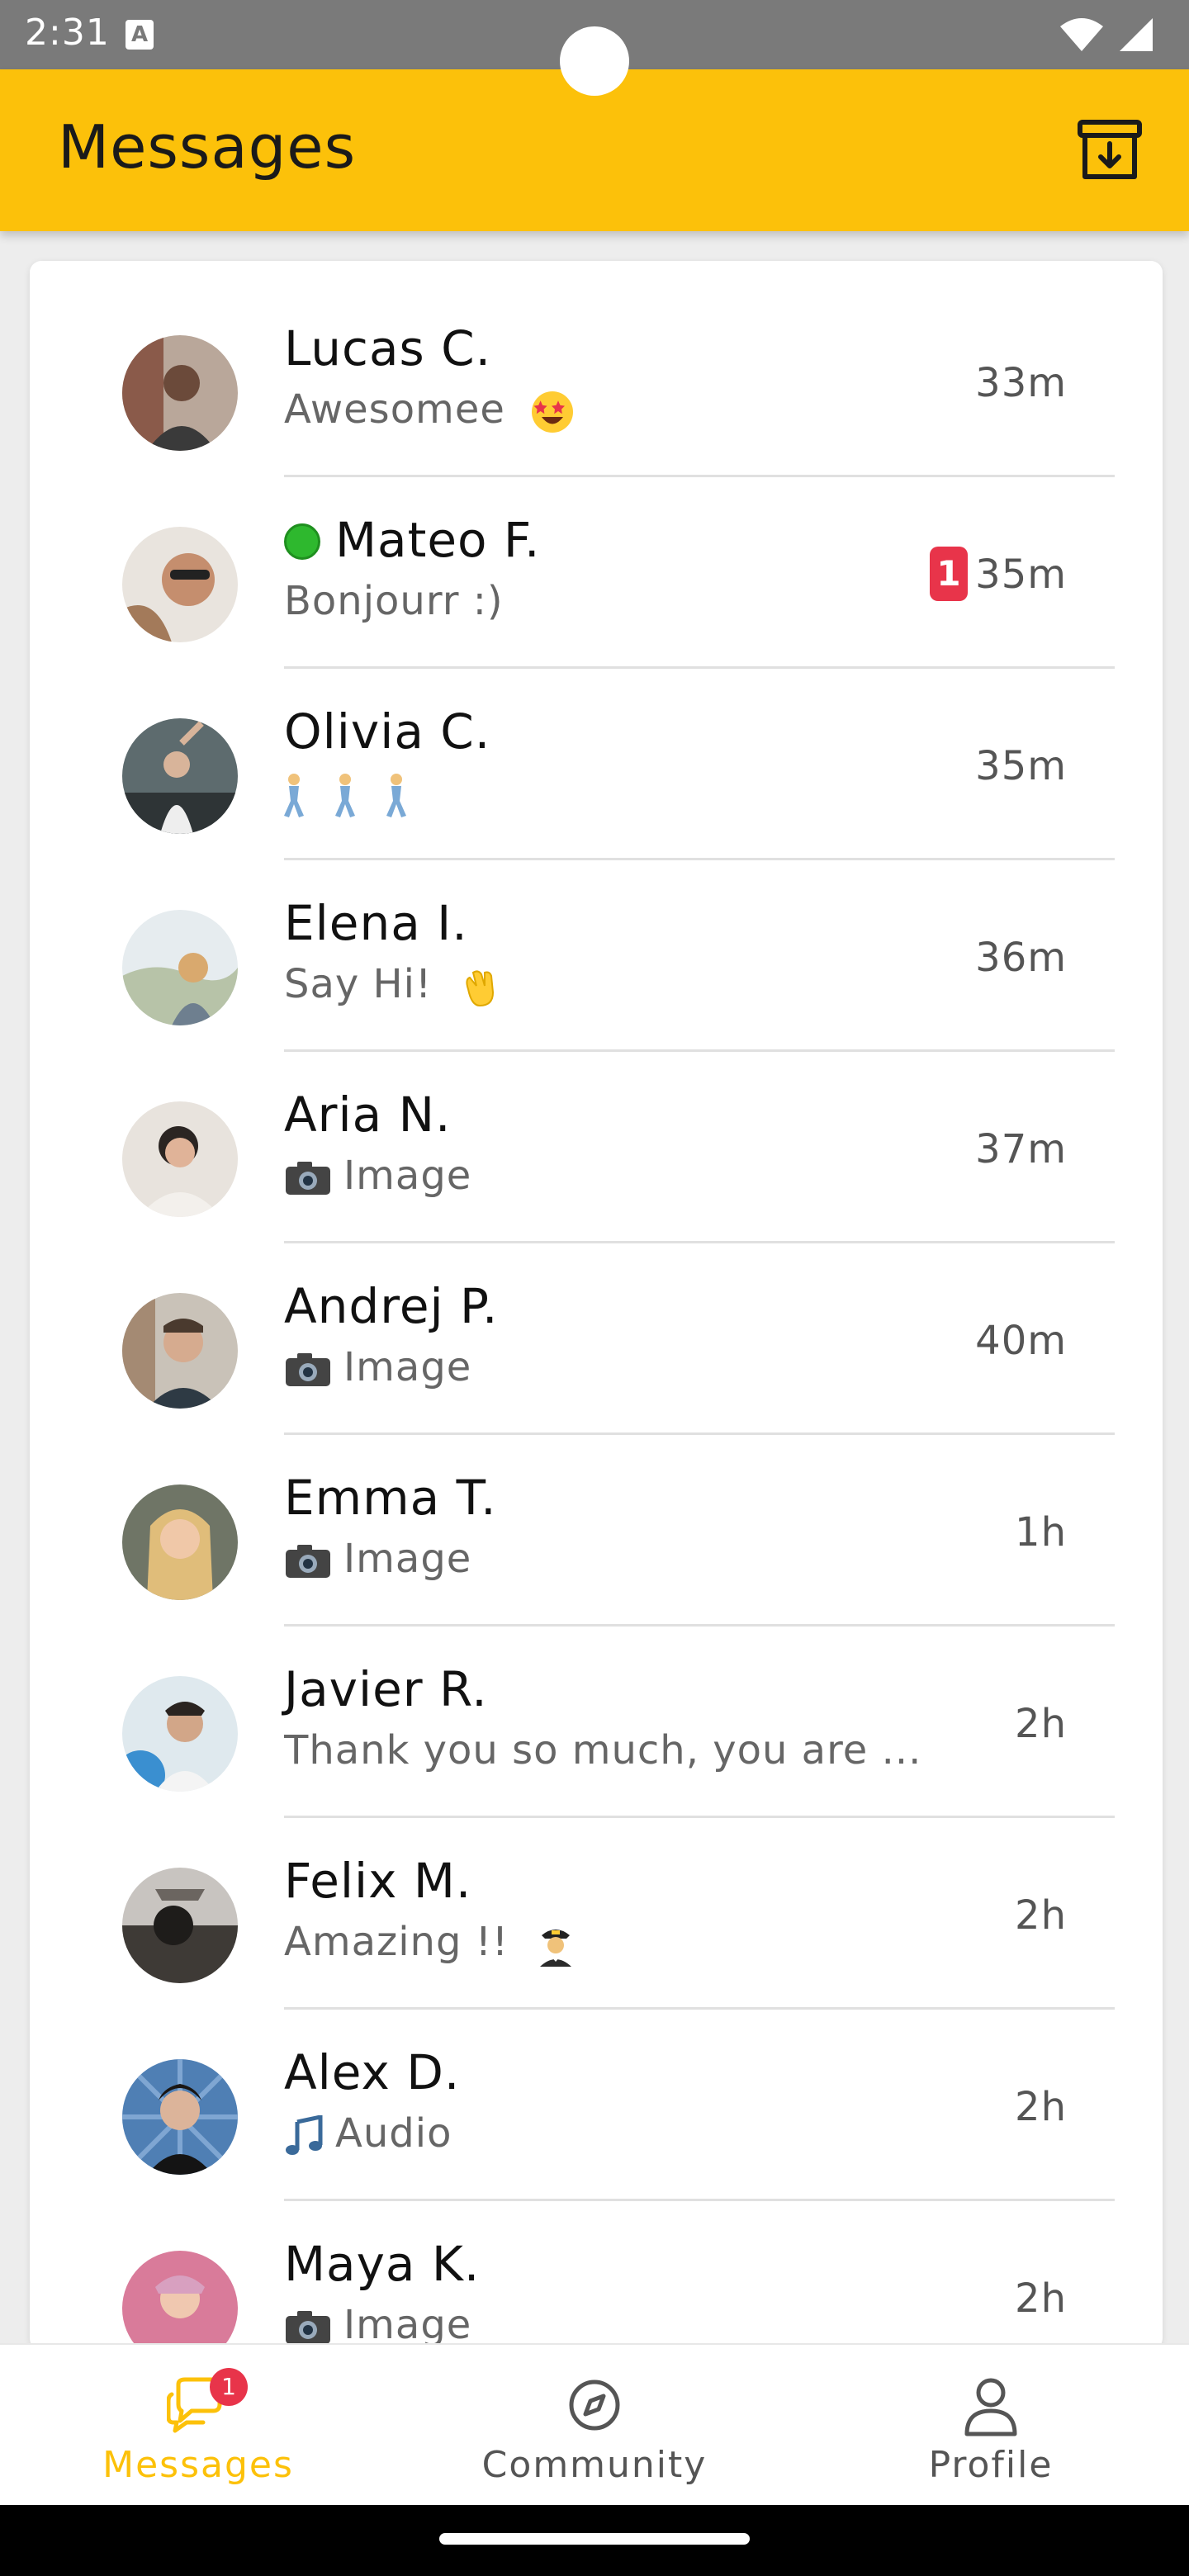 The image size is (1189, 2576). Describe the element at coordinates (304, 2135) in the screenshot. I see `music-note-icon` at that location.